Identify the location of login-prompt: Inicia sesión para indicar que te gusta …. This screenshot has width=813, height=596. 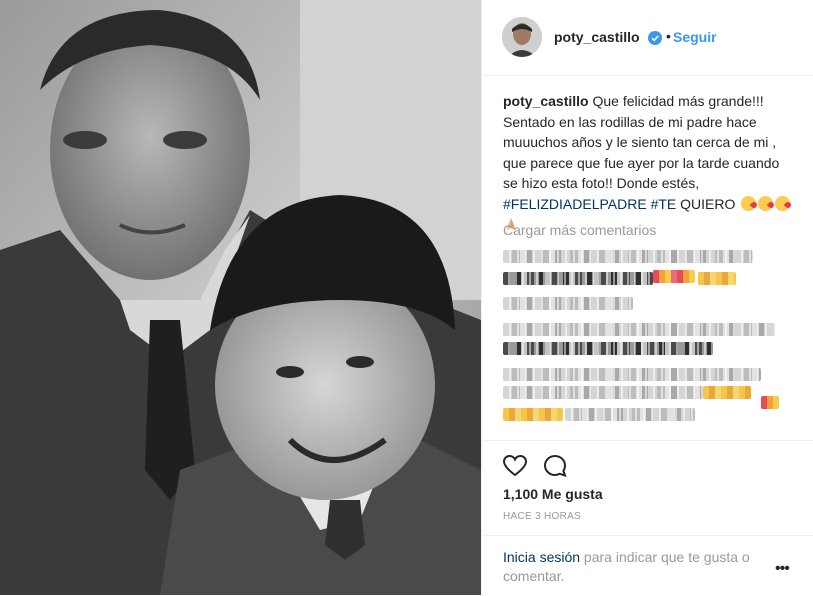
(647, 565).